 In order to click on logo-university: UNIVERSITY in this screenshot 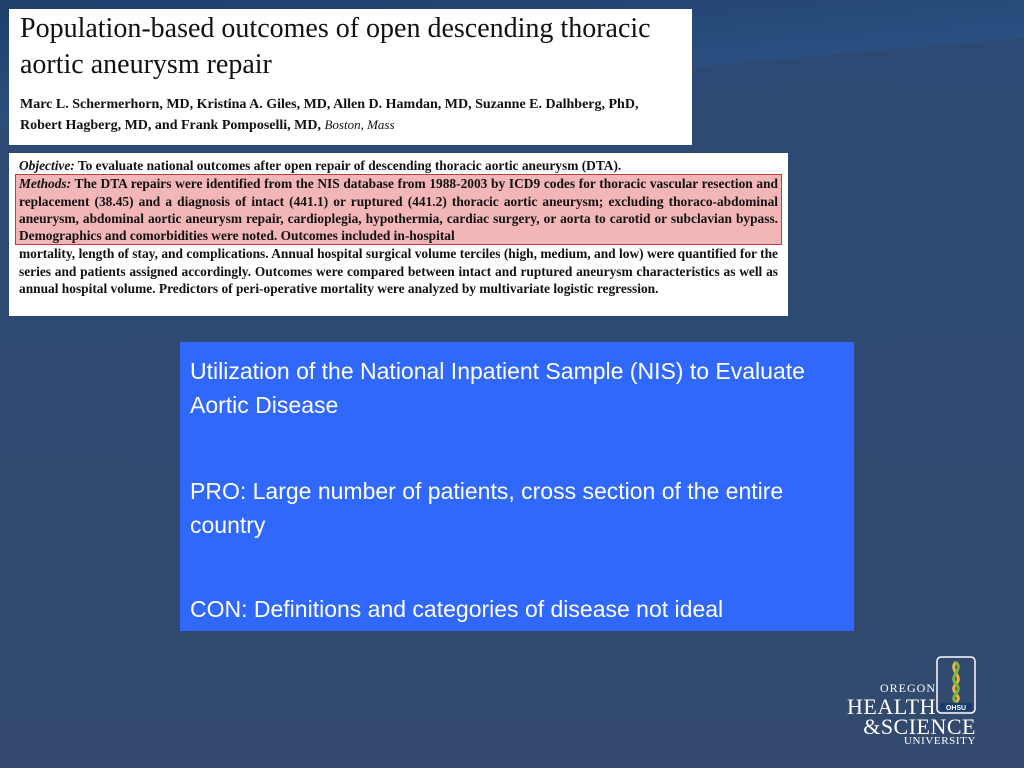, I will do `click(940, 741)`.